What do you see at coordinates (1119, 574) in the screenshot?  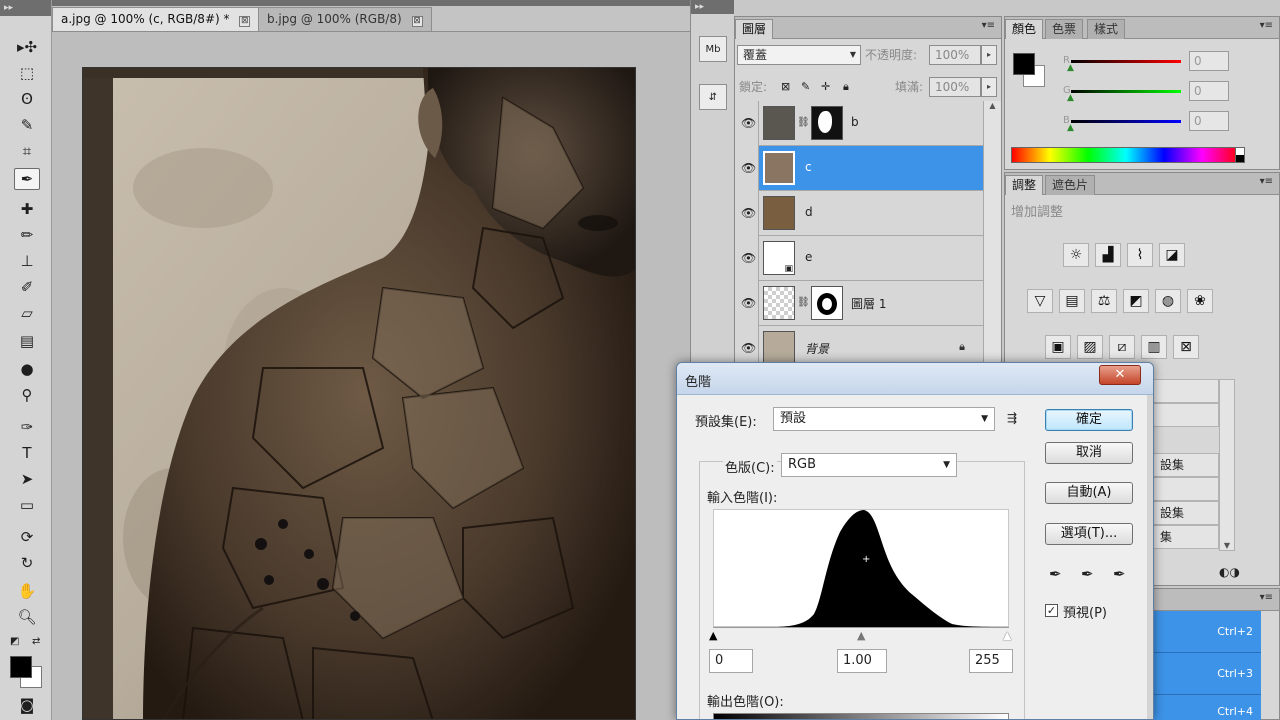 I see `white-eyedropper-icon: ✒` at bounding box center [1119, 574].